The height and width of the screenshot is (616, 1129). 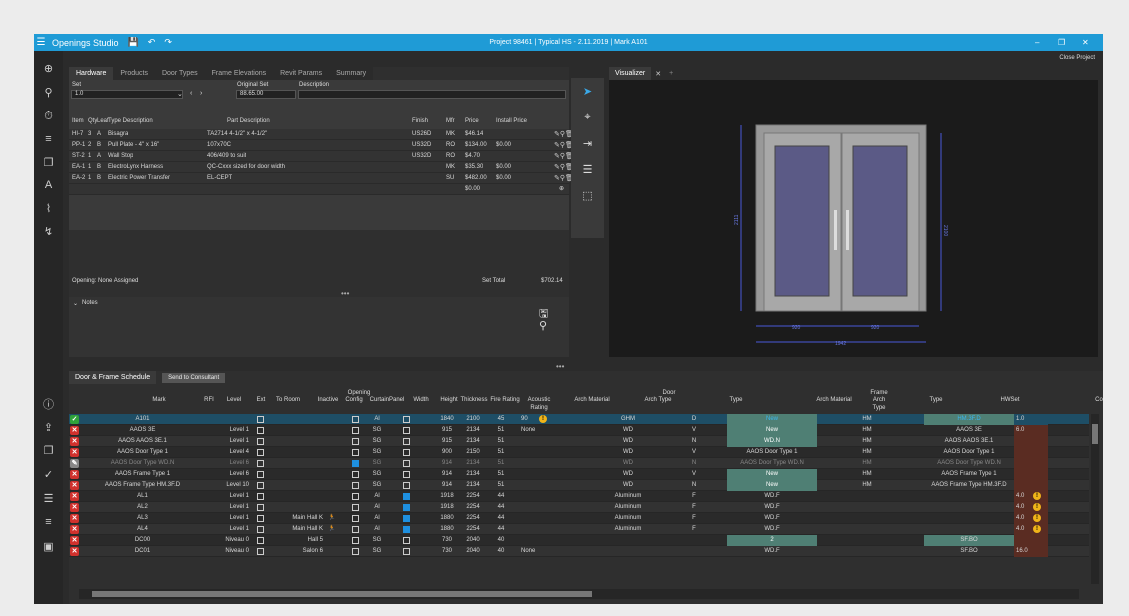 What do you see at coordinates (772, 529) in the screenshot?
I see `door-type-value-cell: WD.F` at bounding box center [772, 529].